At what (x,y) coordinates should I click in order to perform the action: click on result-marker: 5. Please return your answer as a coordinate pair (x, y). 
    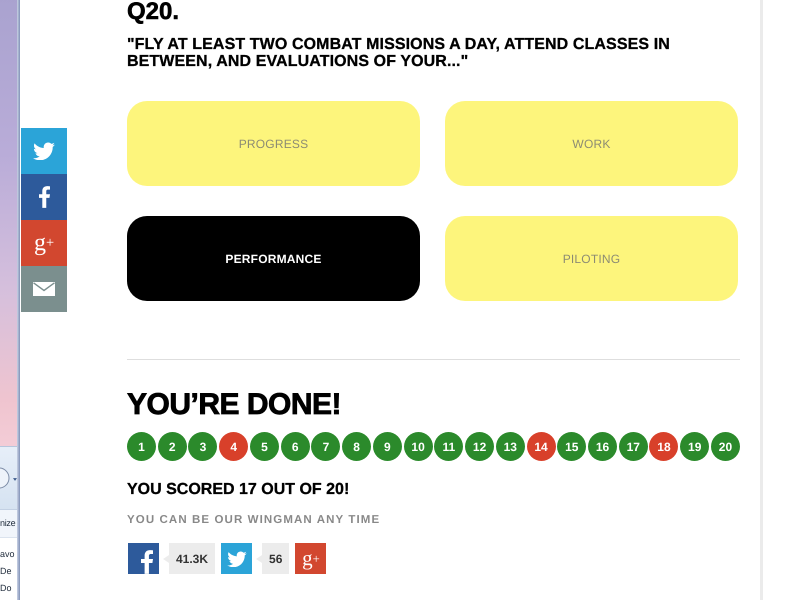
    Looking at the image, I should click on (264, 446).